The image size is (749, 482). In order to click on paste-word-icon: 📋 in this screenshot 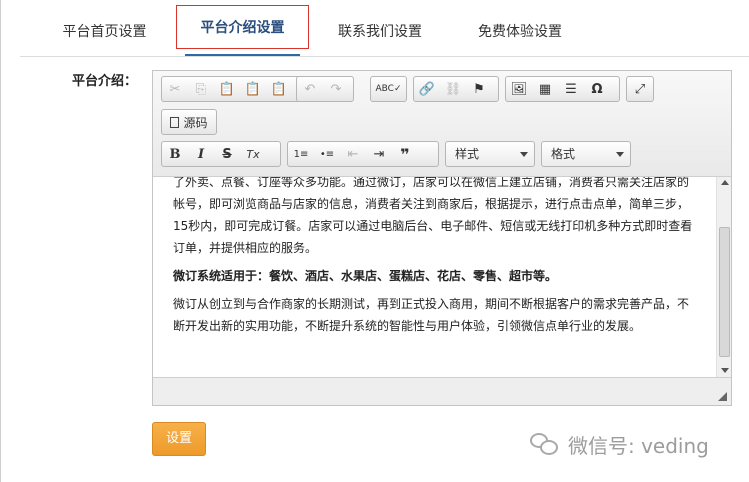, I will do `click(279, 89)`.